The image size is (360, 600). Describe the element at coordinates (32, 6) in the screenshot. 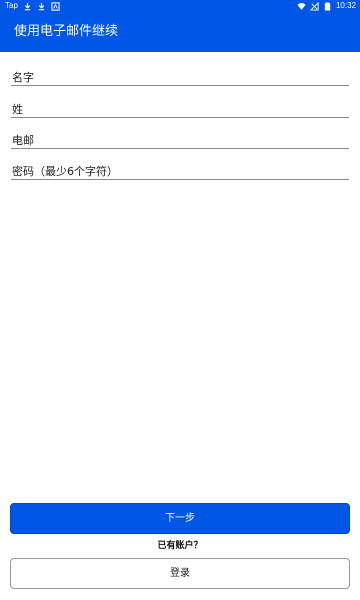

I see `status-left-group: Tap` at that location.